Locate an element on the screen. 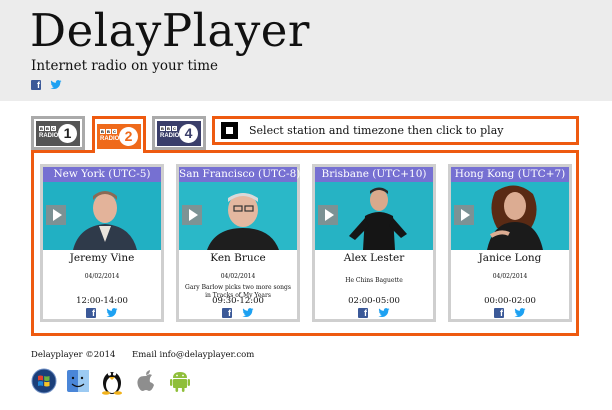 The image size is (612, 410). site-tagline: Internet radio on your time is located at coordinates (125, 66).